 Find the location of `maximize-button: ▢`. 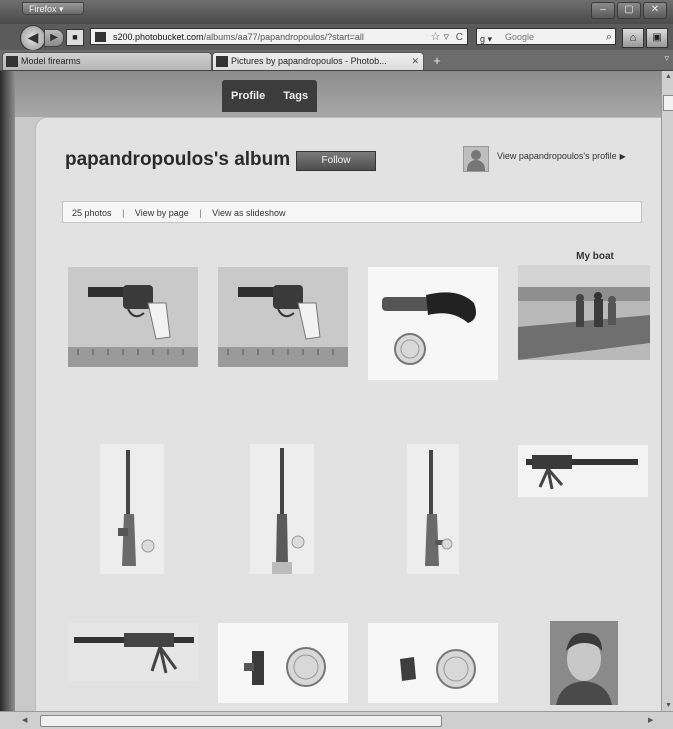

maximize-button: ▢ is located at coordinates (629, 10).